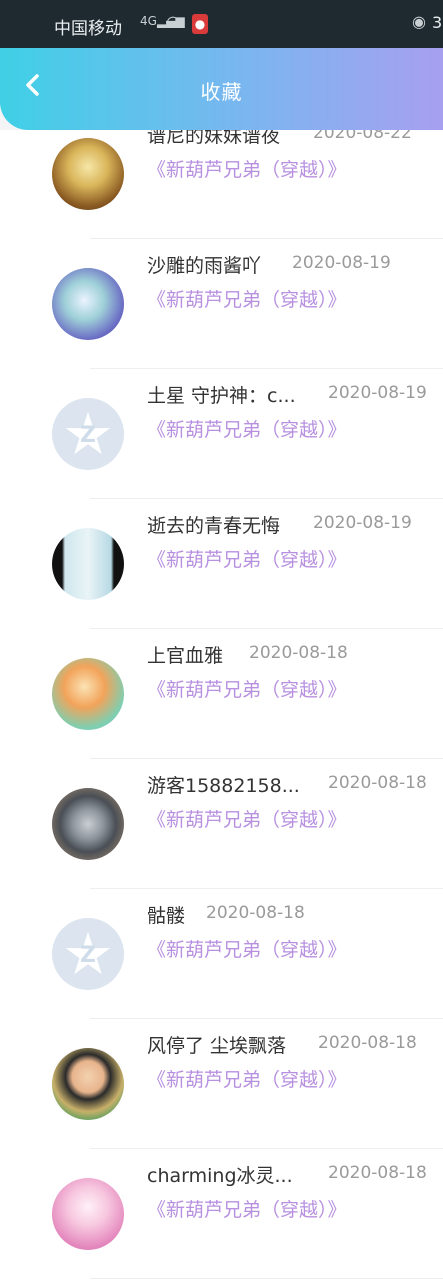  I want to click on microphone-icon: ●, so click(200, 24).